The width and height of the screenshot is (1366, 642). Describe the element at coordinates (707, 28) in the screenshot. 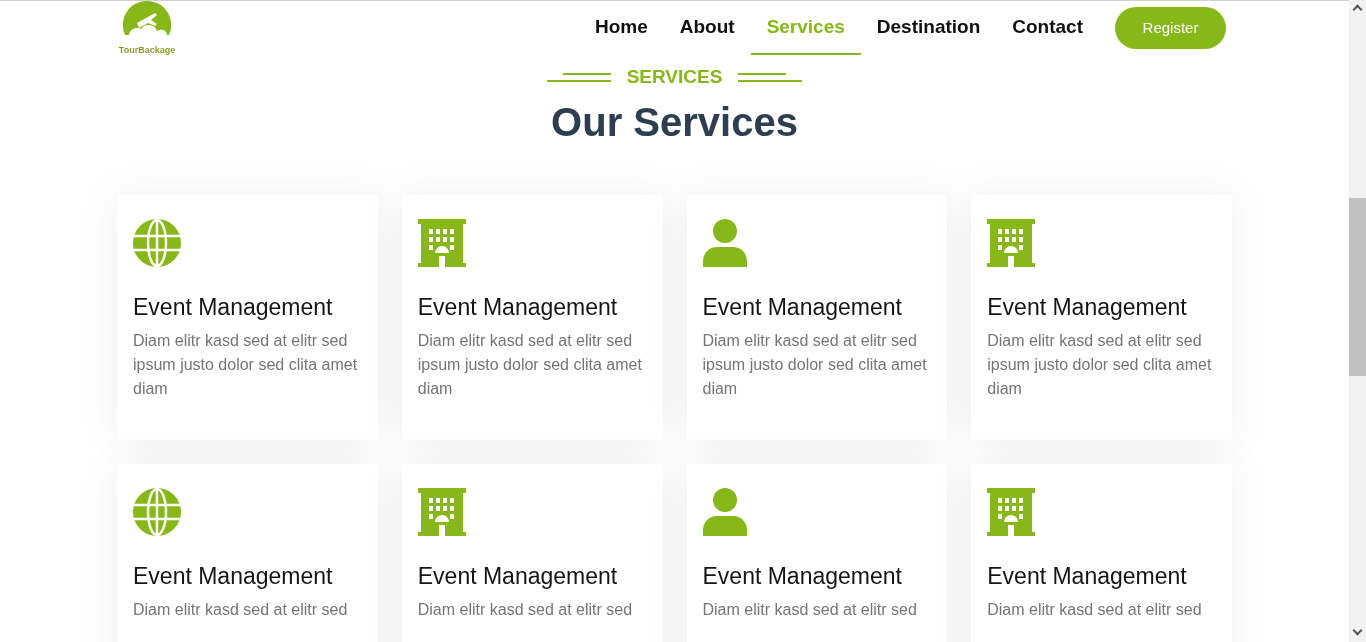

I see `nav-link: About` at that location.